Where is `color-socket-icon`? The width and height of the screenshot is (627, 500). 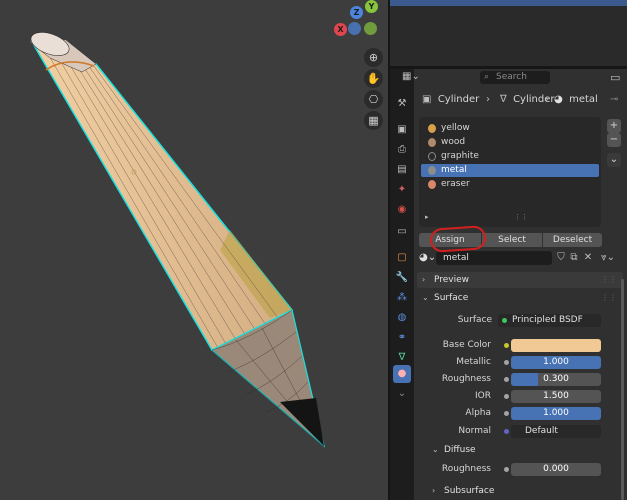 color-socket-icon is located at coordinates (506, 345).